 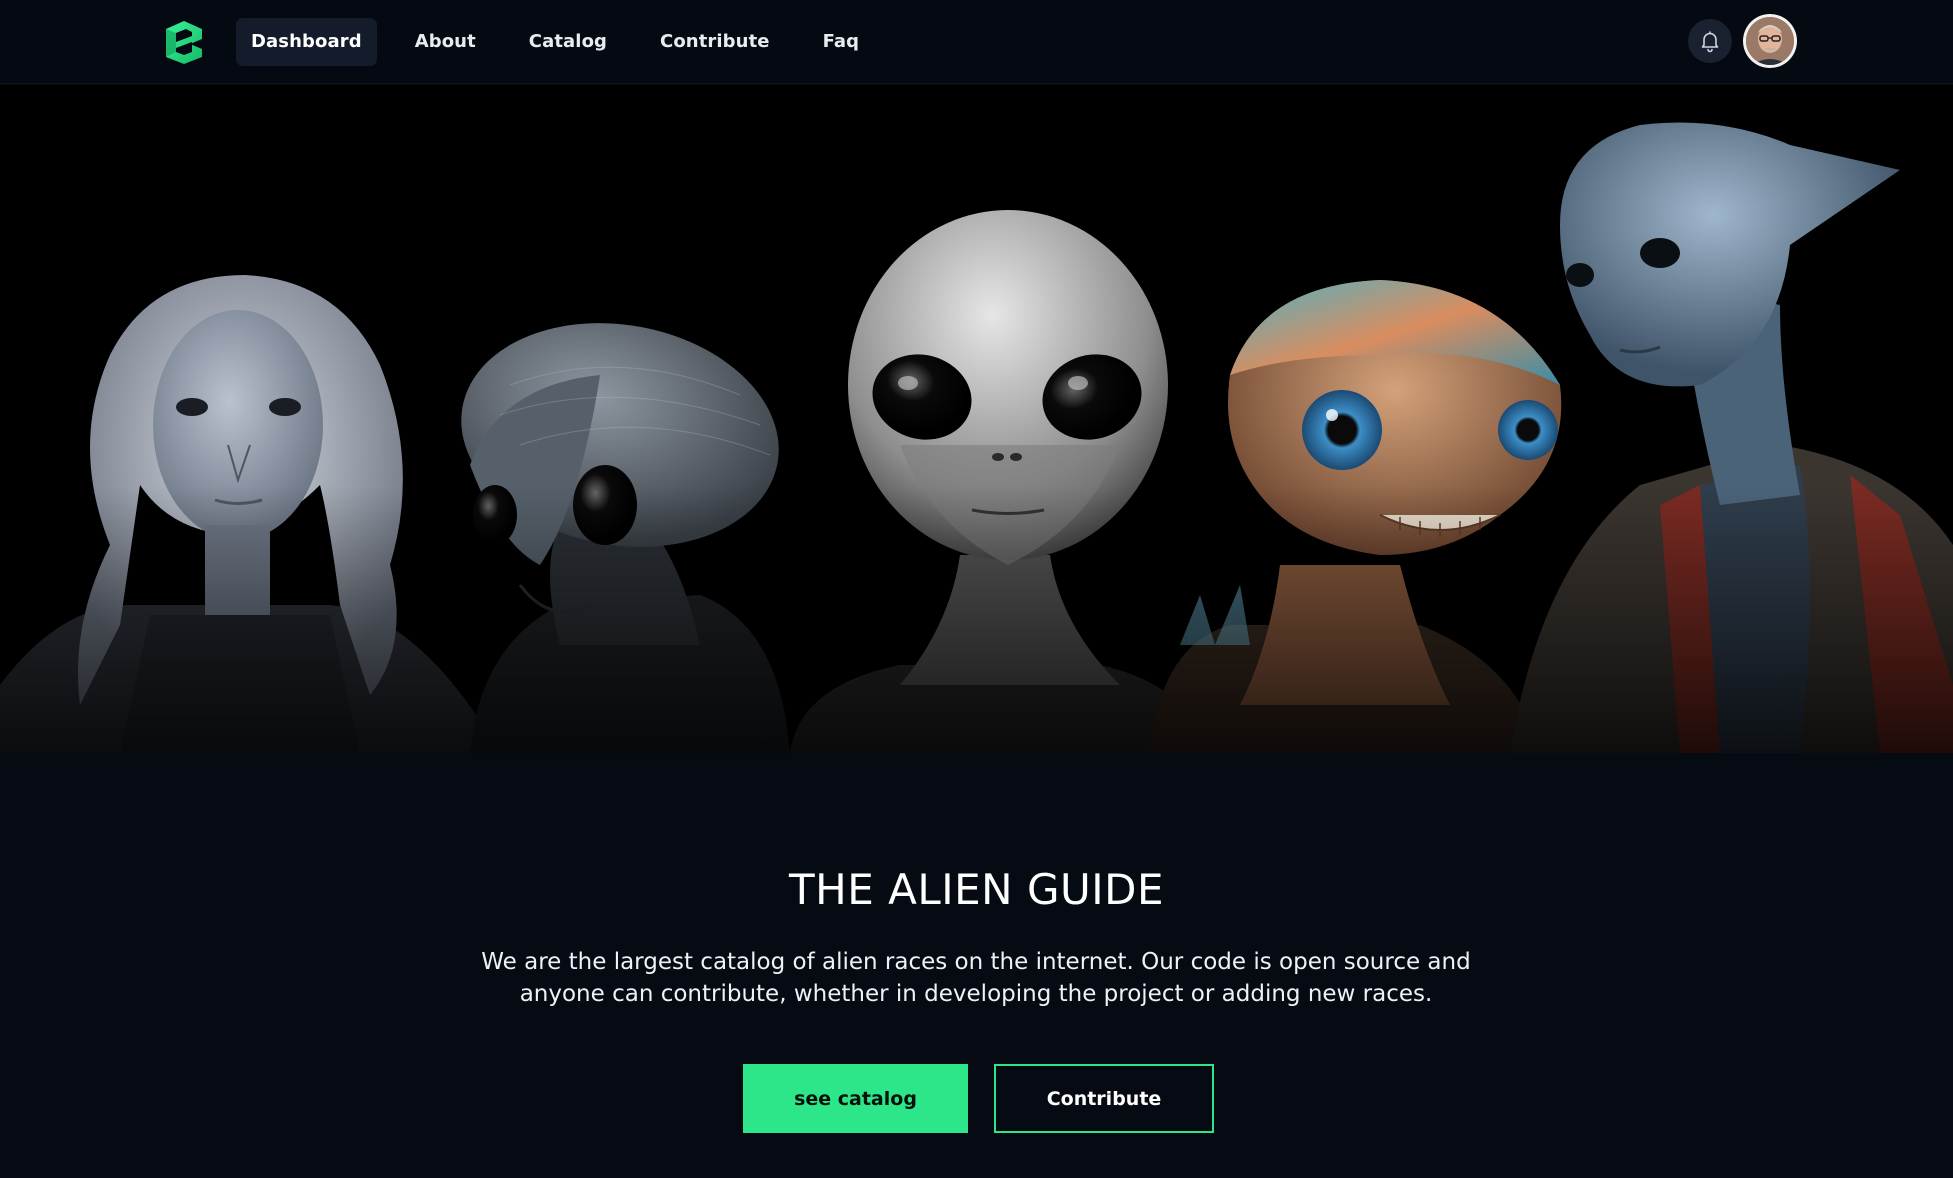 I want to click on nav-link-catalog: Catalog, so click(x=568, y=42).